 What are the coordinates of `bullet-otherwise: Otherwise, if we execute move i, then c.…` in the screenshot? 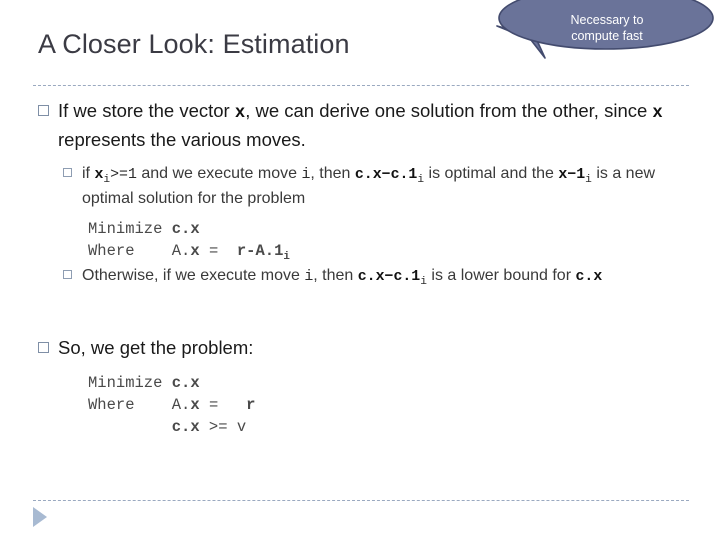 It's located at (360, 276).